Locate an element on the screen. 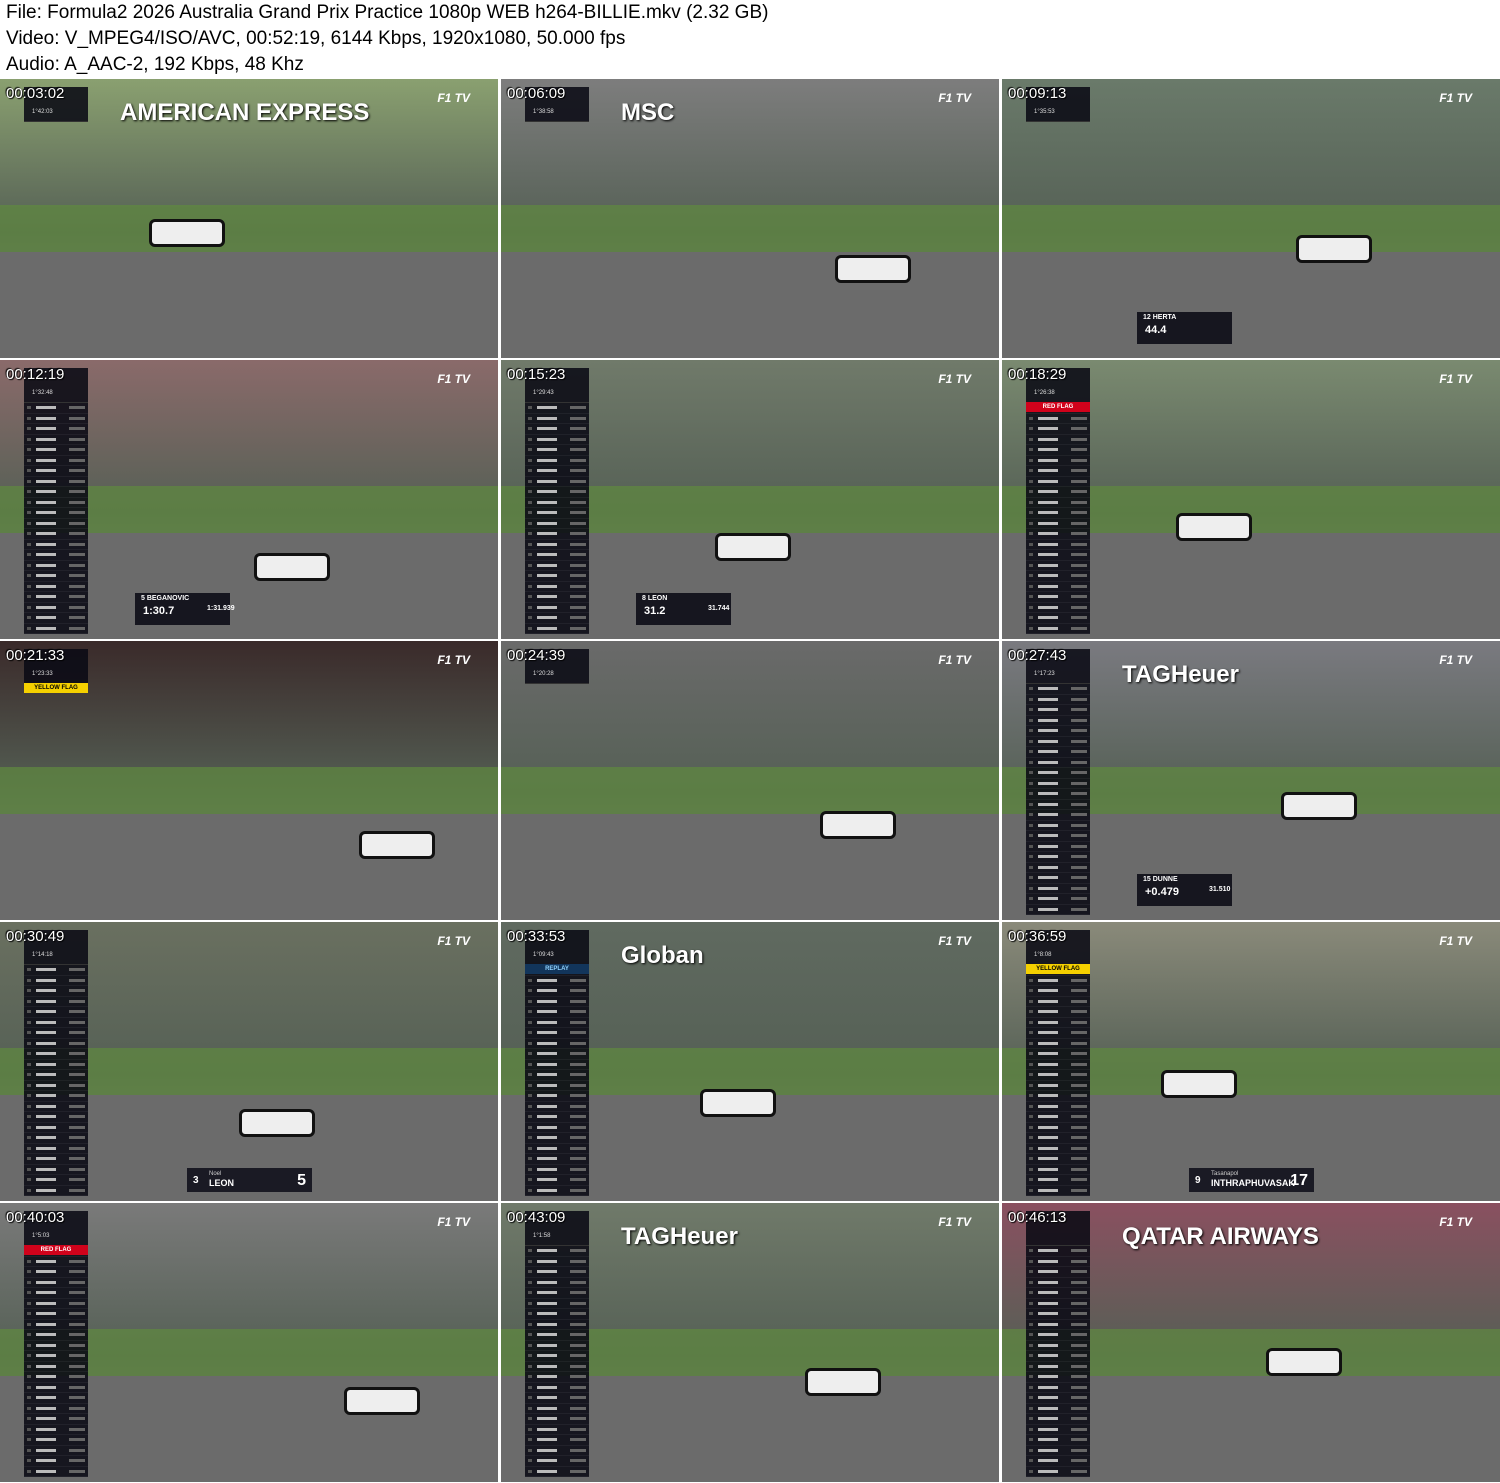  session-timer: 1°38:58 is located at coordinates (543, 112).